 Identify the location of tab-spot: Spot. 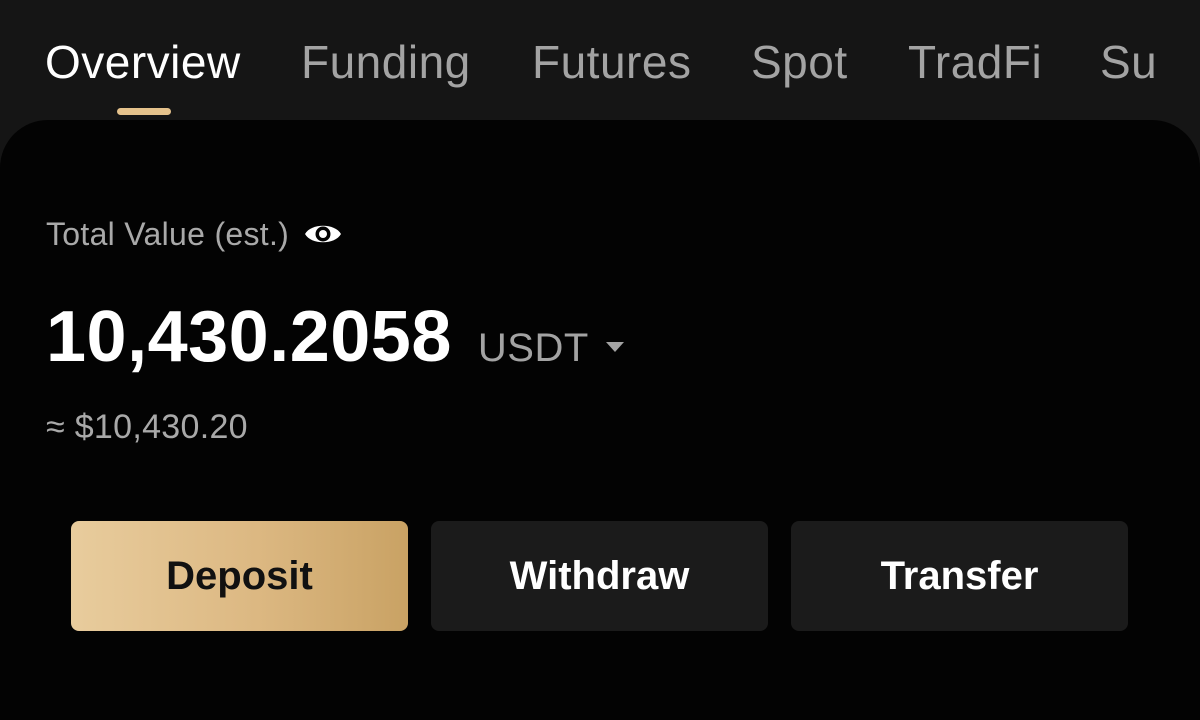
(799, 62).